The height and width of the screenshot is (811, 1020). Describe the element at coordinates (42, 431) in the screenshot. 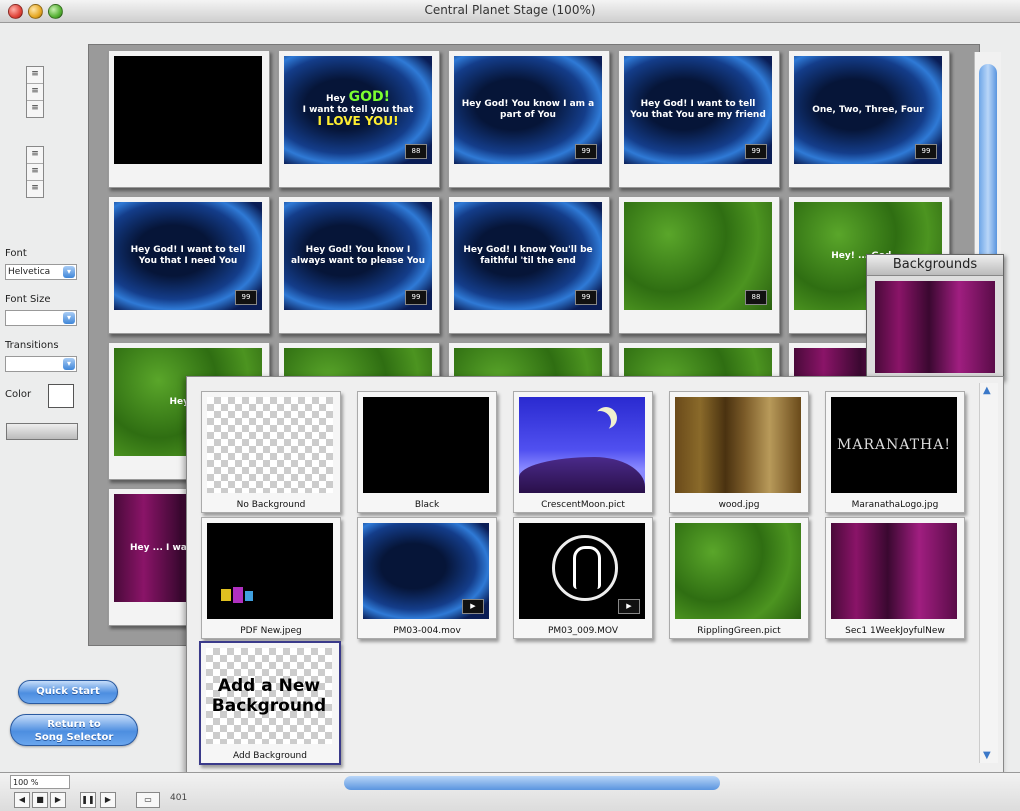

I see `apply-button` at that location.